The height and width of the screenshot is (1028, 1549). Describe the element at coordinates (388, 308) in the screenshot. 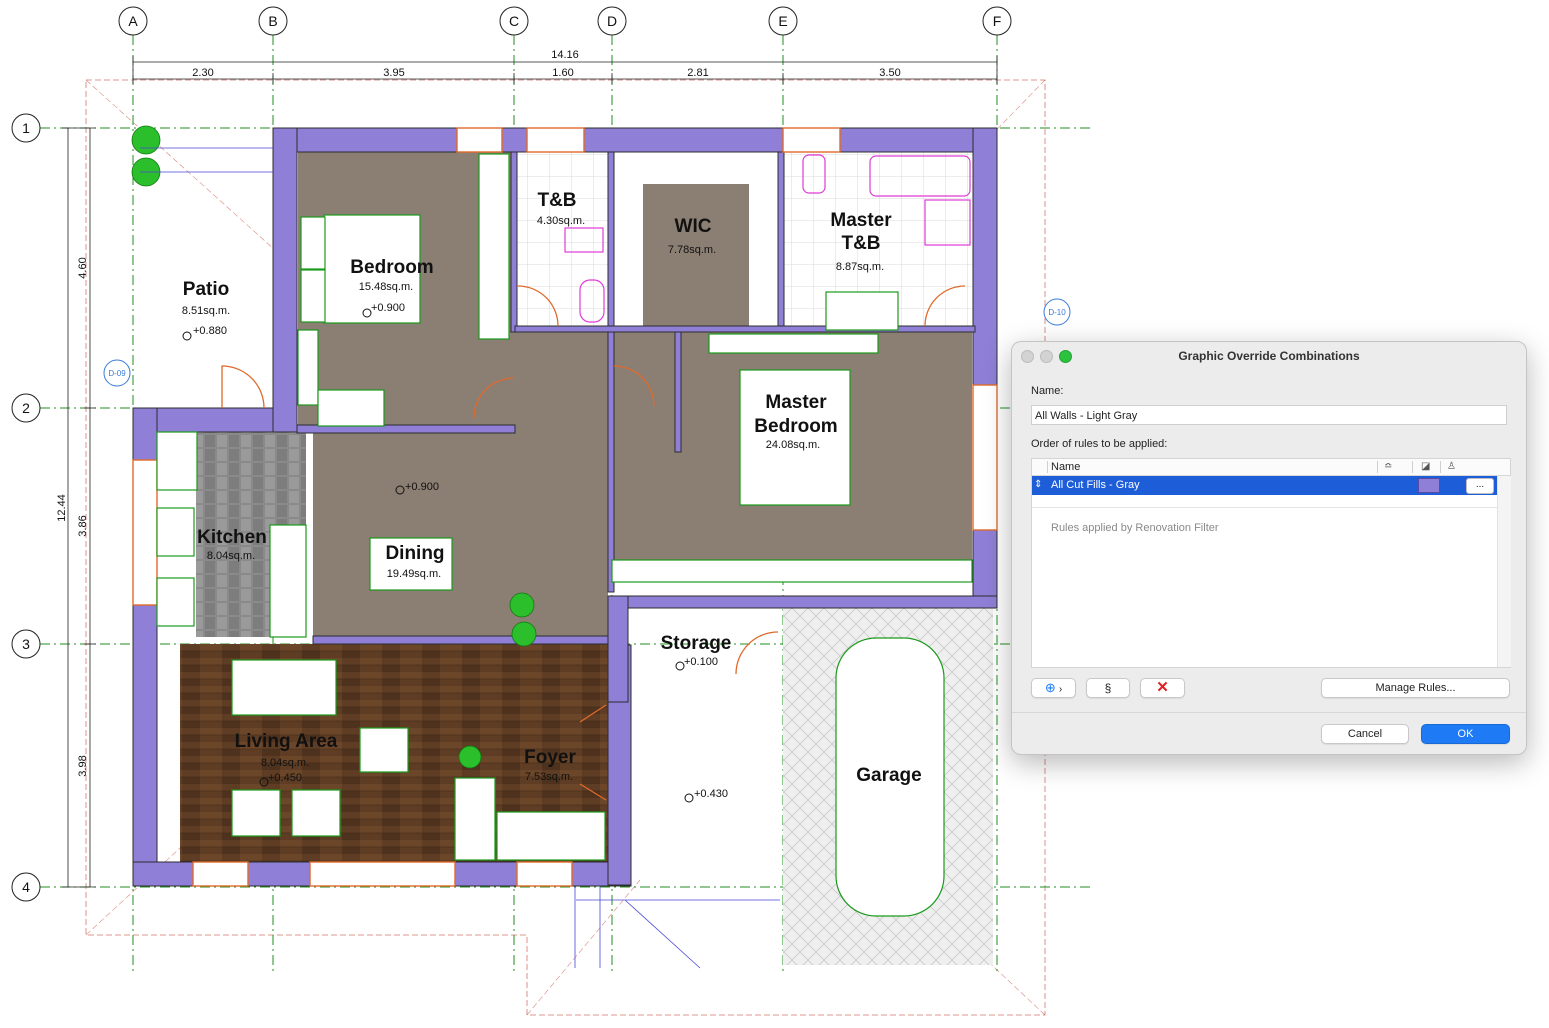

I see `elevation-bedroom: +0.900` at that location.